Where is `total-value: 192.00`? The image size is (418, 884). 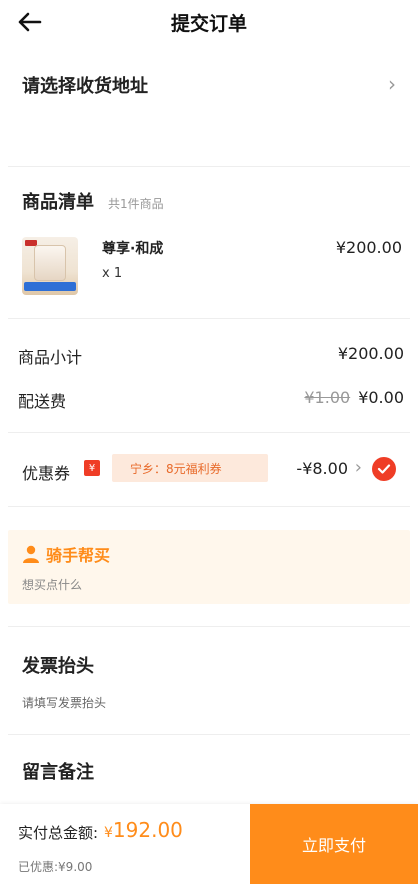
total-value: 192.00 is located at coordinates (147, 830).